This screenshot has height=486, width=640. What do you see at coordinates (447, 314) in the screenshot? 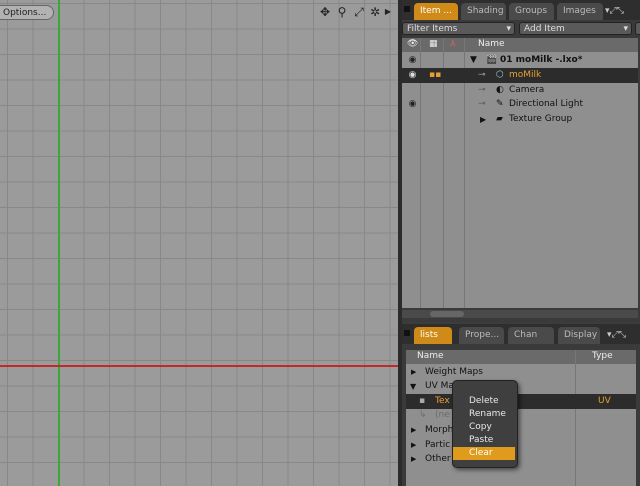
I see `scrollbar-thumb` at bounding box center [447, 314].